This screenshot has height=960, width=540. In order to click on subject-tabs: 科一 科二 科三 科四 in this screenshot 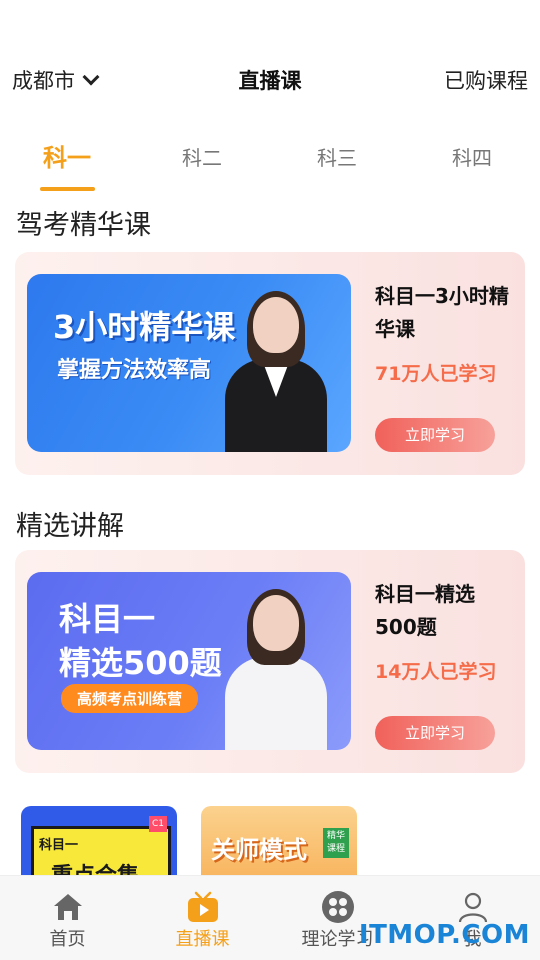, I will do `click(270, 163)`.